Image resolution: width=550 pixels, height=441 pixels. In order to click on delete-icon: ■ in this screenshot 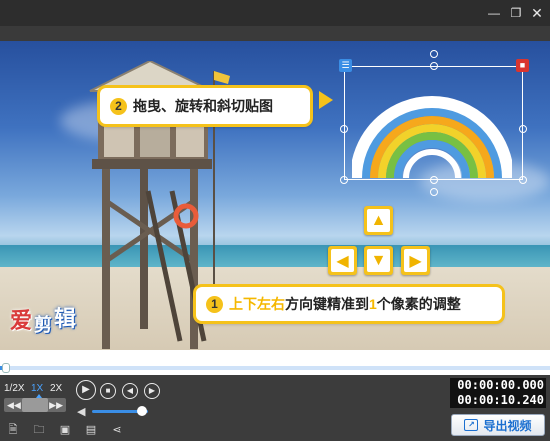, I will do `click(522, 65)`.